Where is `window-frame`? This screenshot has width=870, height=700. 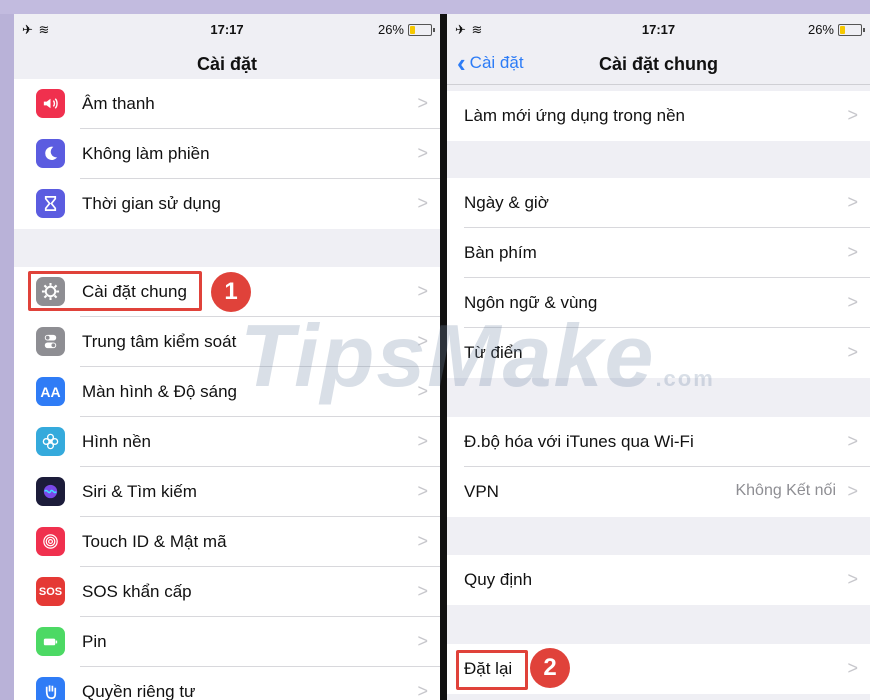 window-frame is located at coordinates (435, 7).